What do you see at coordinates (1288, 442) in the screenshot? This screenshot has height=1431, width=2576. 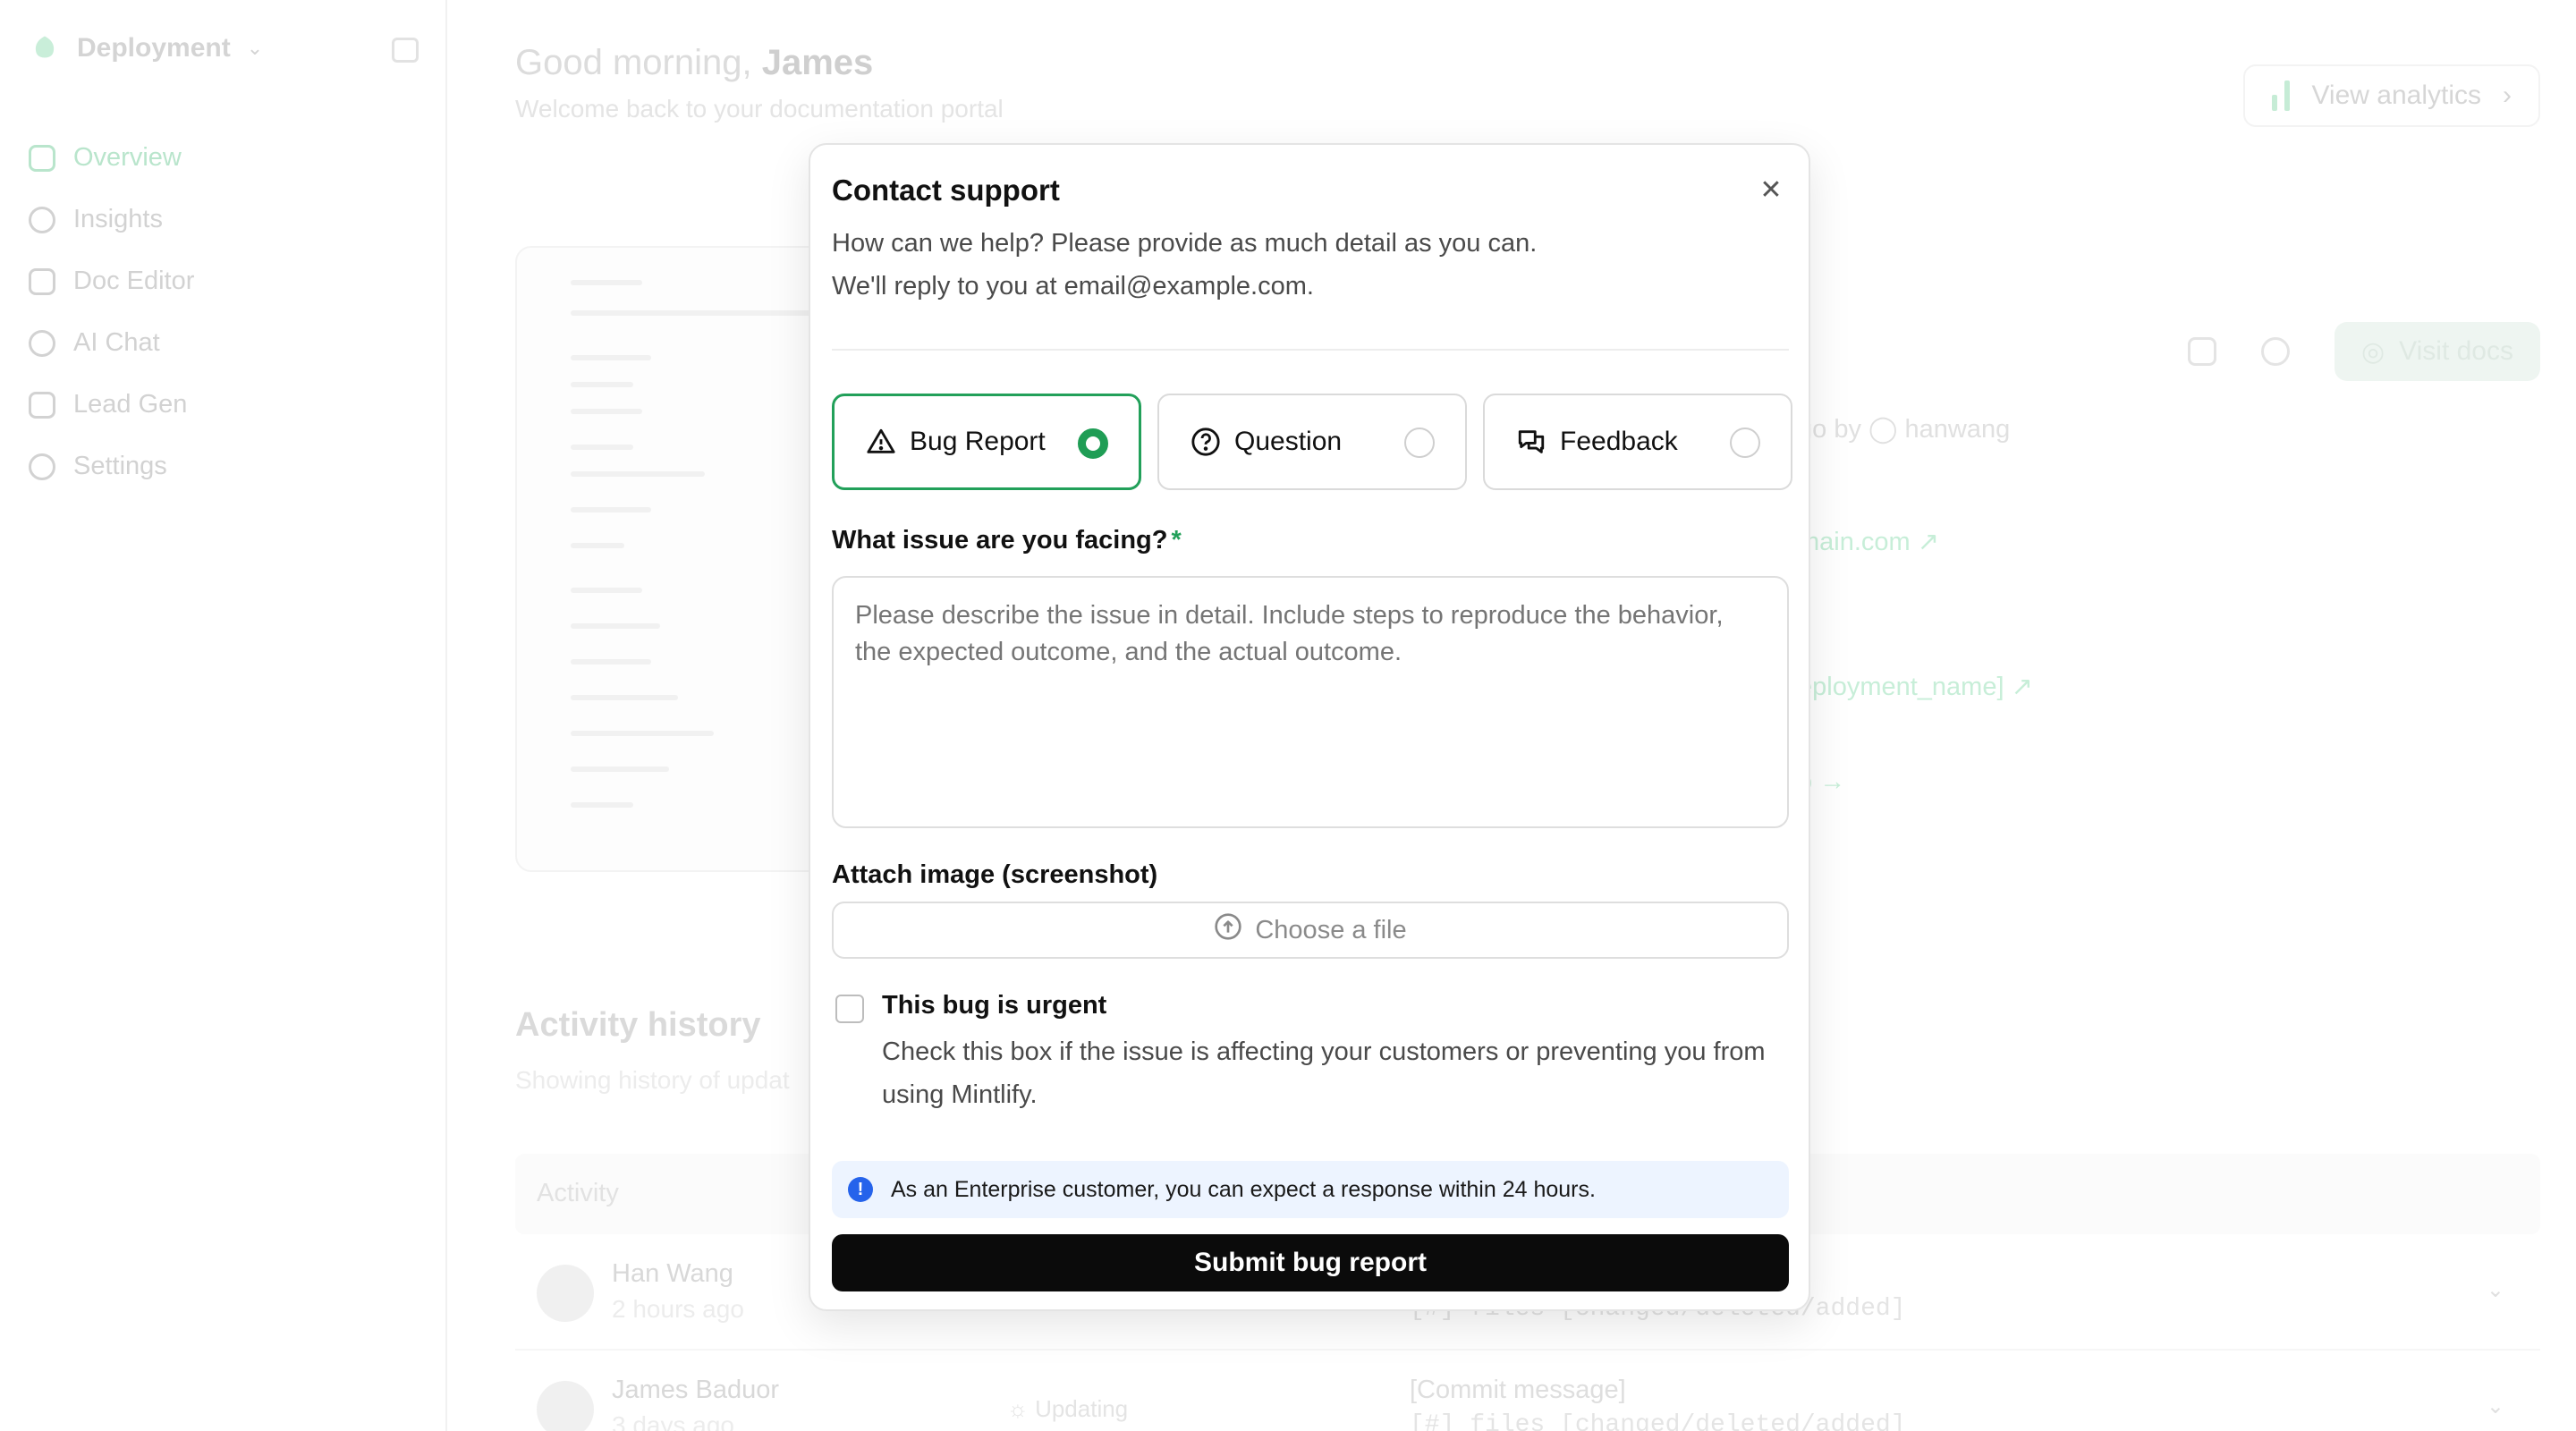 I see `type-label: Question` at bounding box center [1288, 442].